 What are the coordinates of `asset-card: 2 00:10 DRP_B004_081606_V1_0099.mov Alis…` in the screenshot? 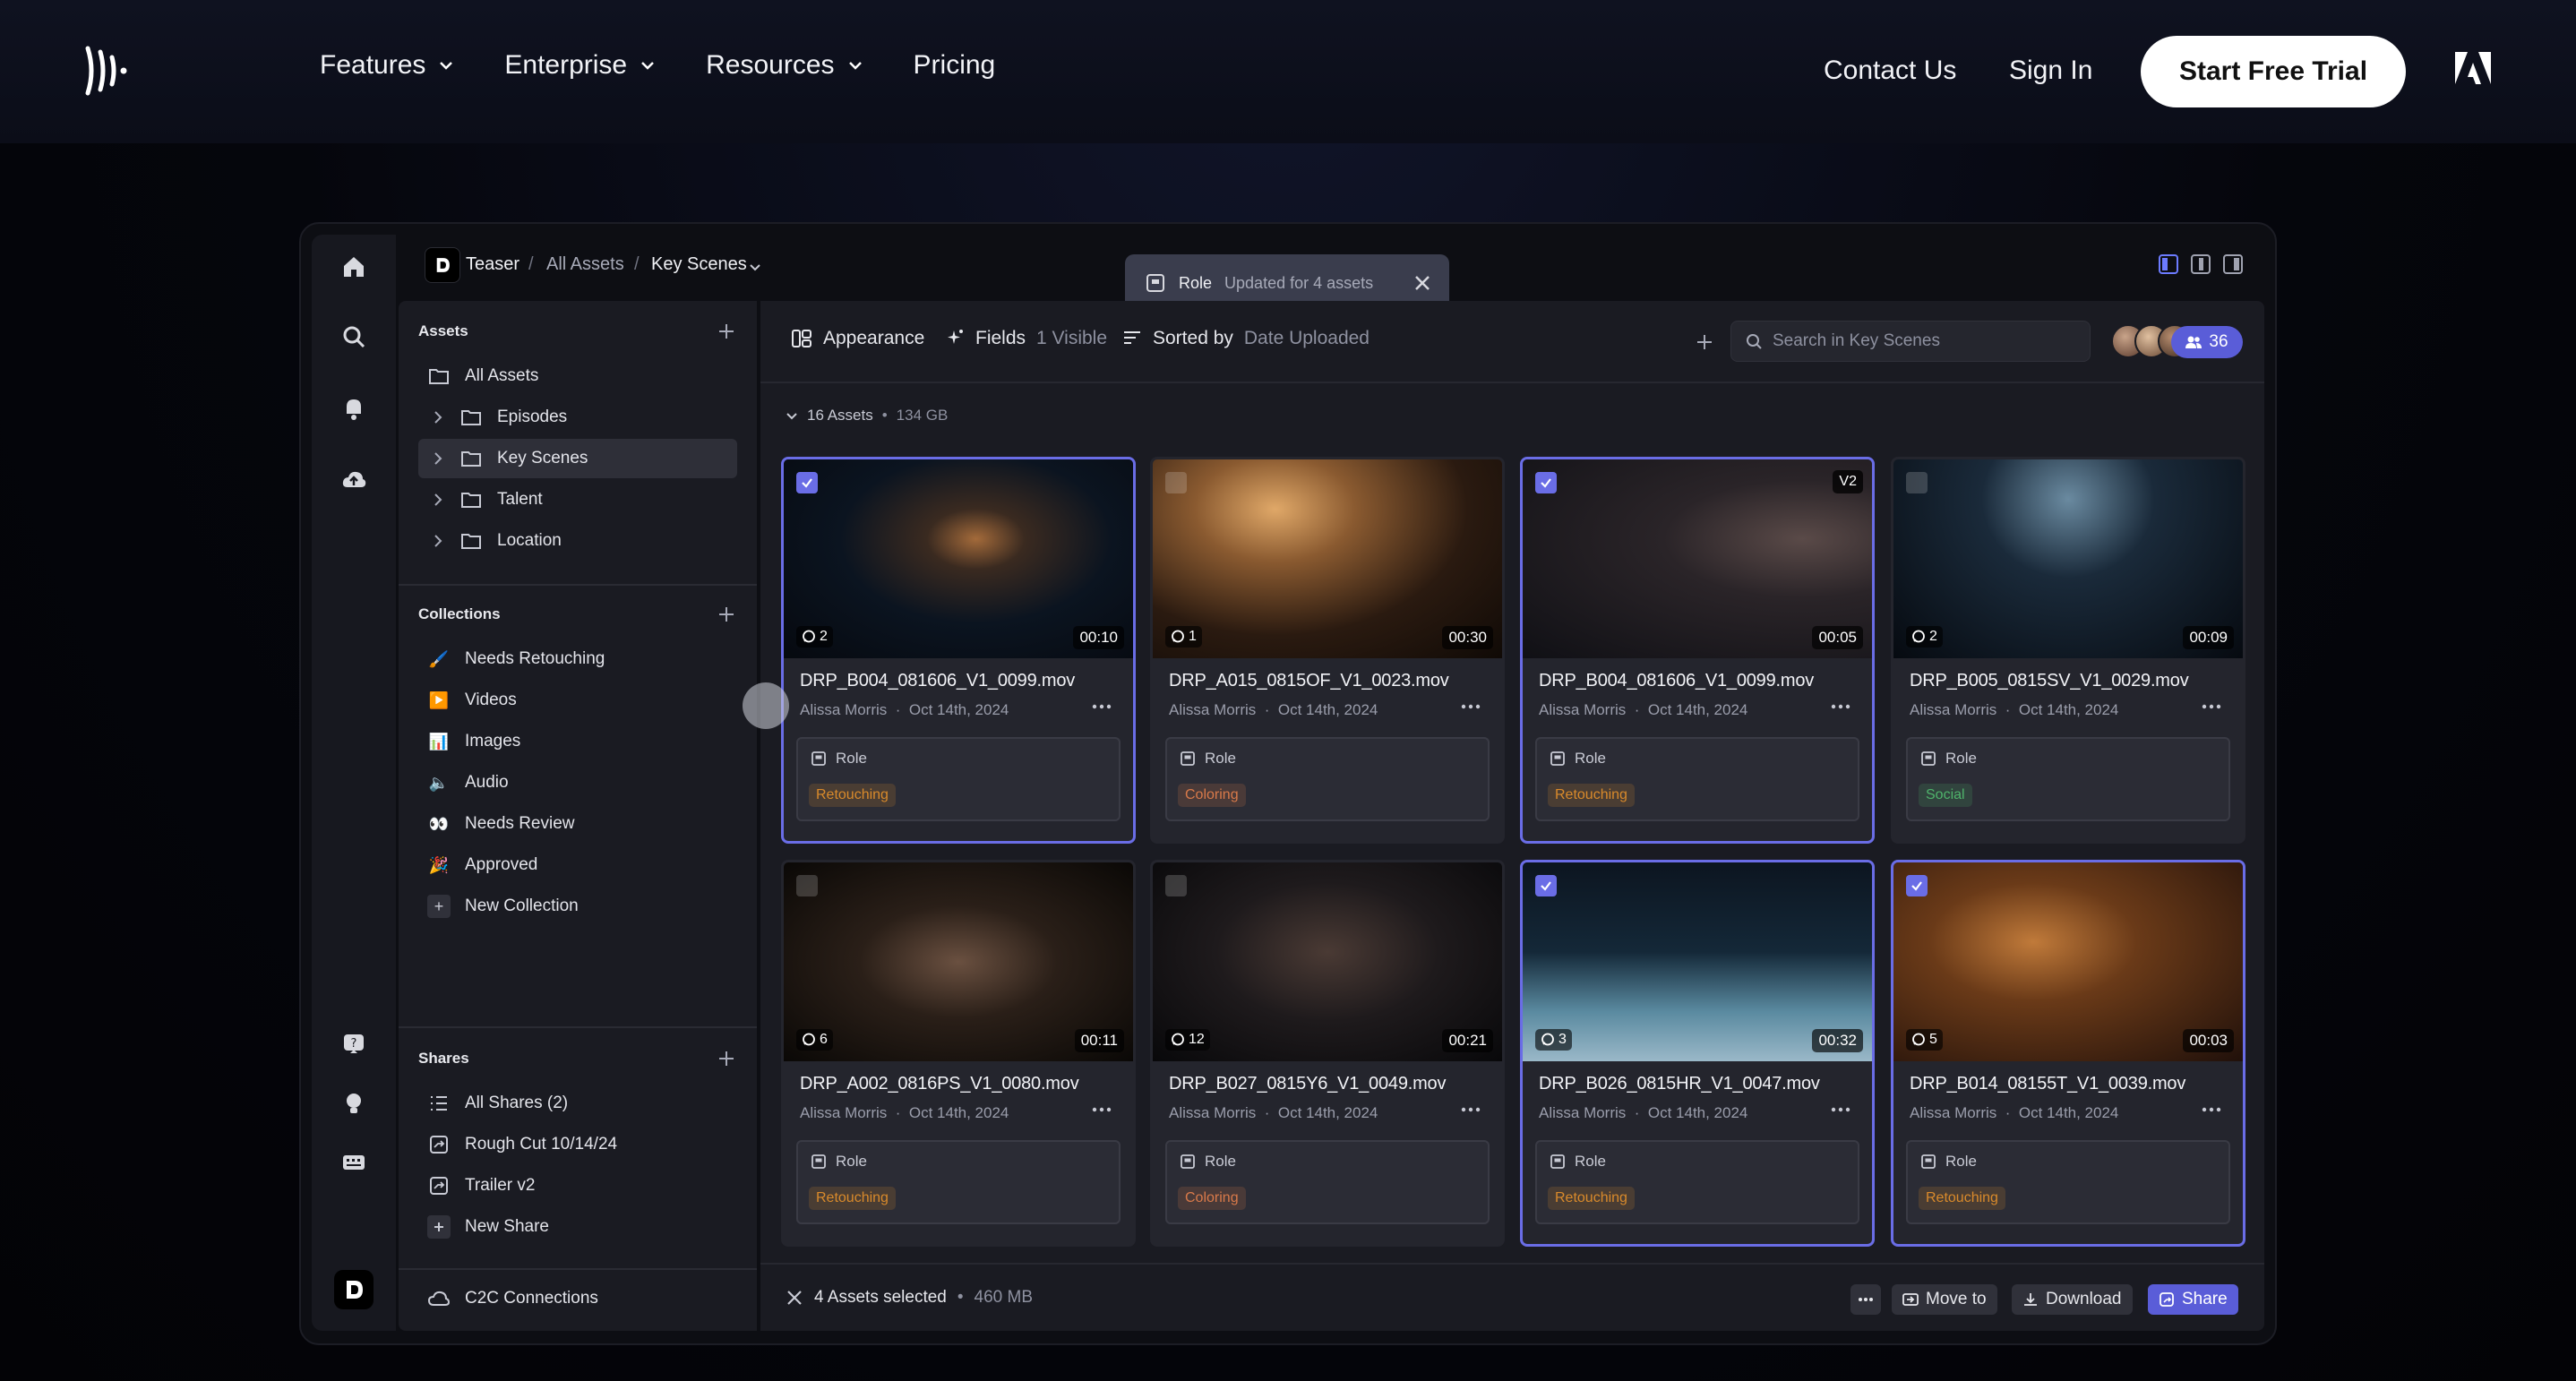 It's located at (958, 650).